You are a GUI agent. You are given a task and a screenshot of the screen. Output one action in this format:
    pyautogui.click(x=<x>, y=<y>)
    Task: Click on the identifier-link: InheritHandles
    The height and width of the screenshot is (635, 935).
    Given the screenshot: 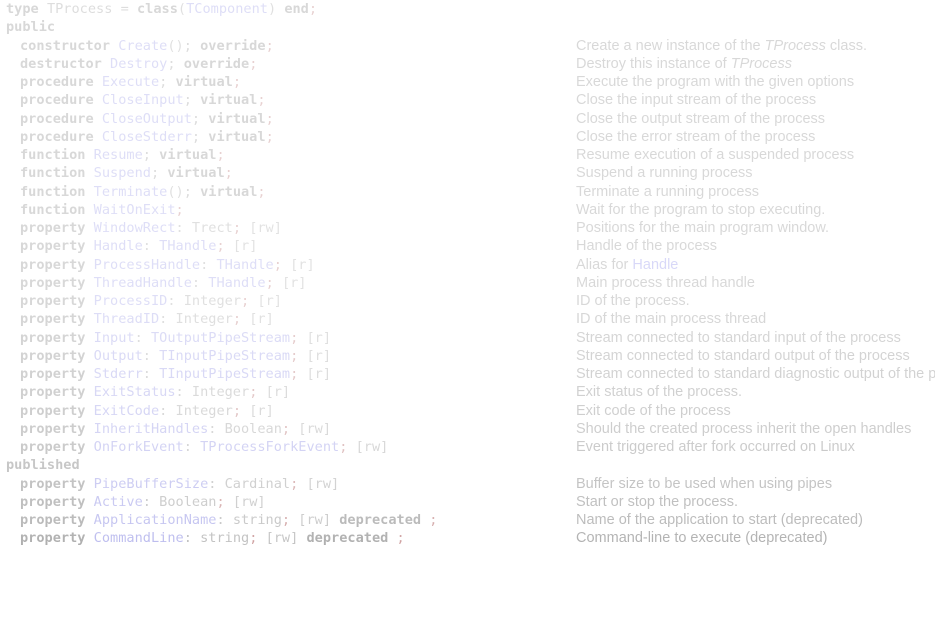 What is the action you would take?
    pyautogui.click(x=151, y=429)
    